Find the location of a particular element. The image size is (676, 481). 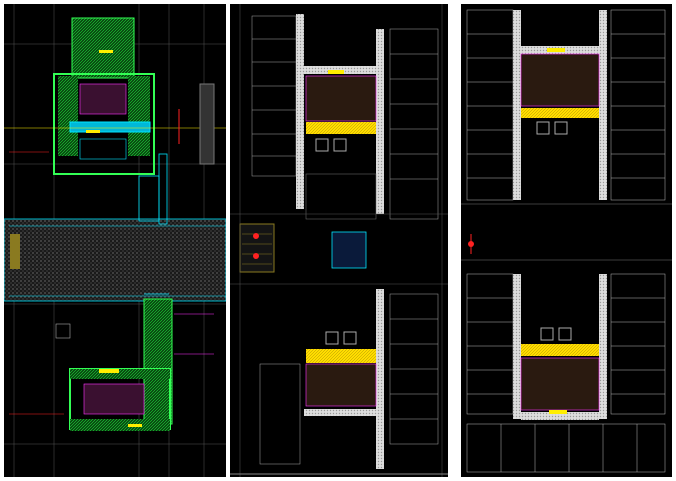

upper-core-wall-left is located at coordinates (68, 116).